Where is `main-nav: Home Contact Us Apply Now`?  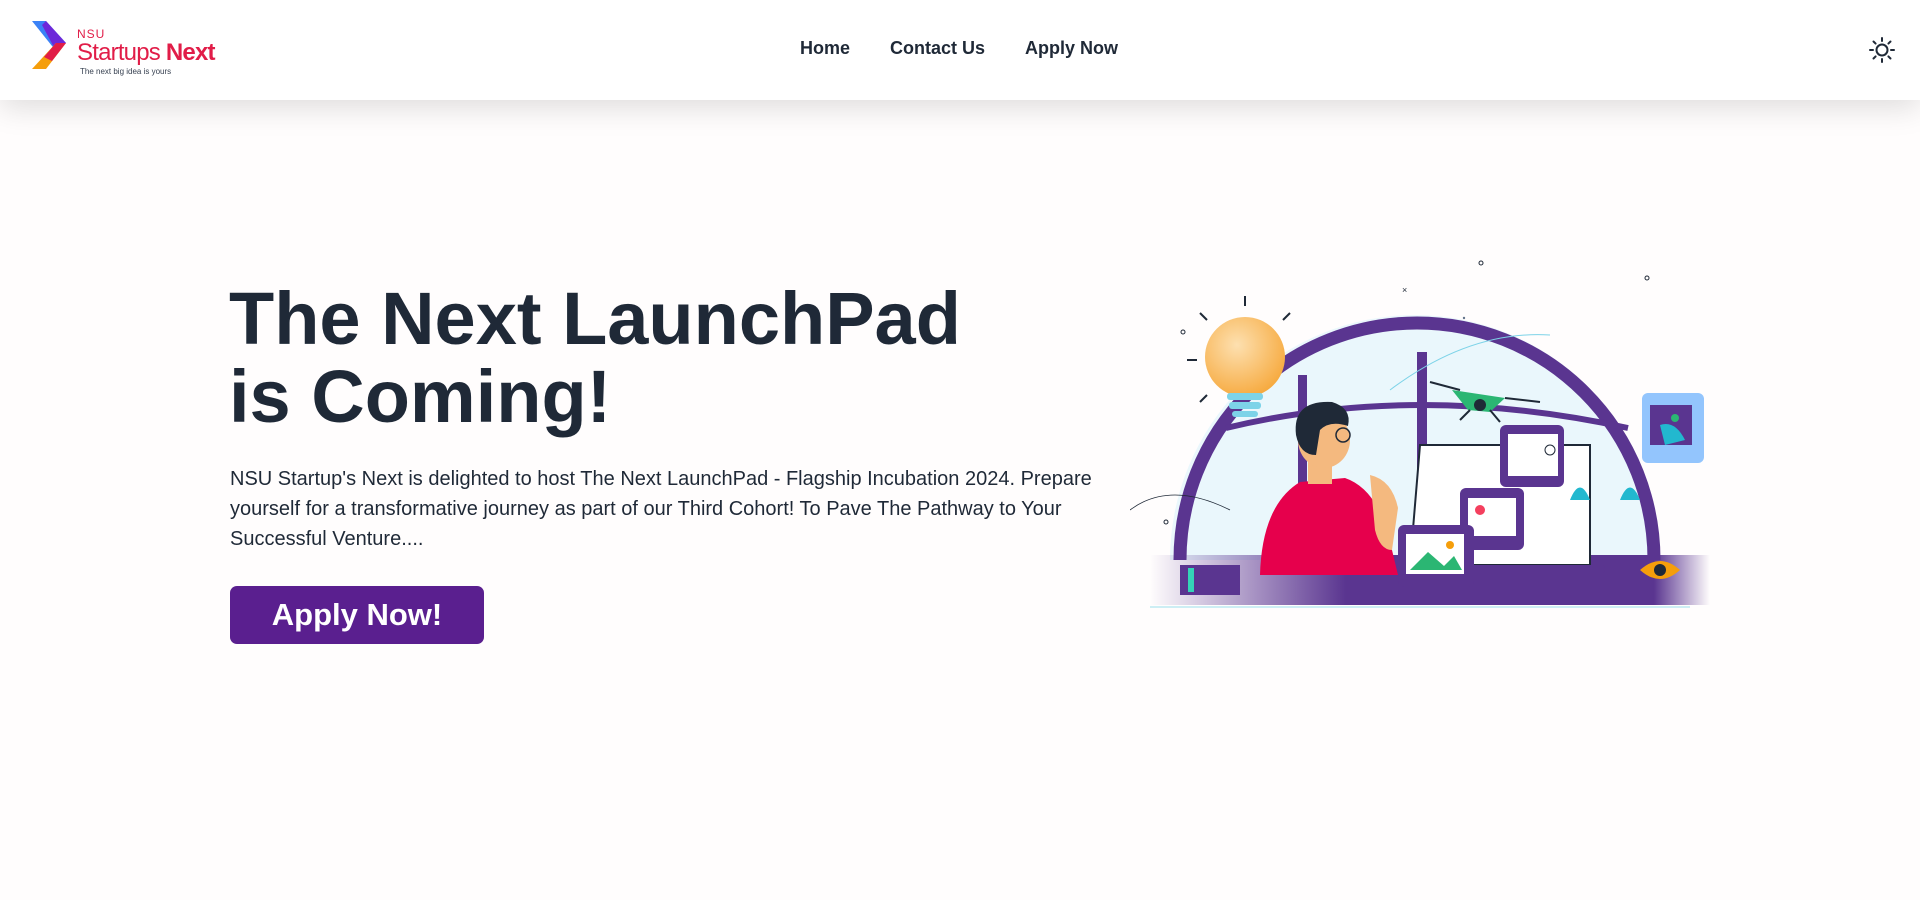 main-nav: Home Contact Us Apply Now is located at coordinates (959, 48).